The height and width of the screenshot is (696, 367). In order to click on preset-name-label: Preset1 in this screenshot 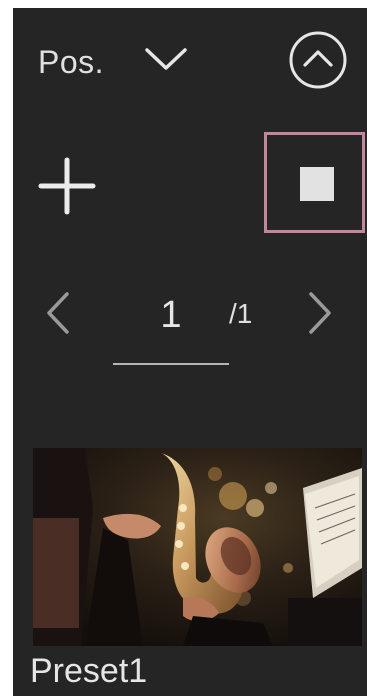, I will do `click(89, 671)`.